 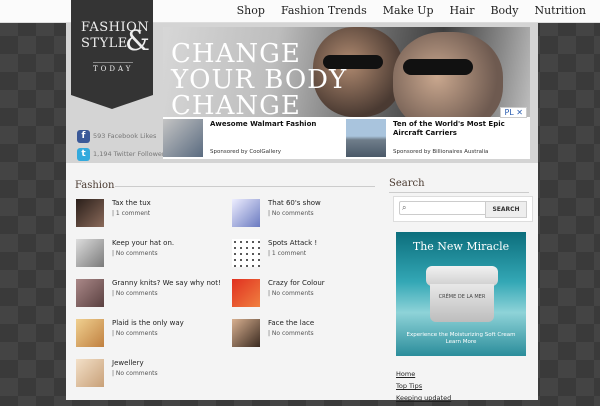 What do you see at coordinates (506, 209) in the screenshot?
I see `search-button: SEARCH` at bounding box center [506, 209].